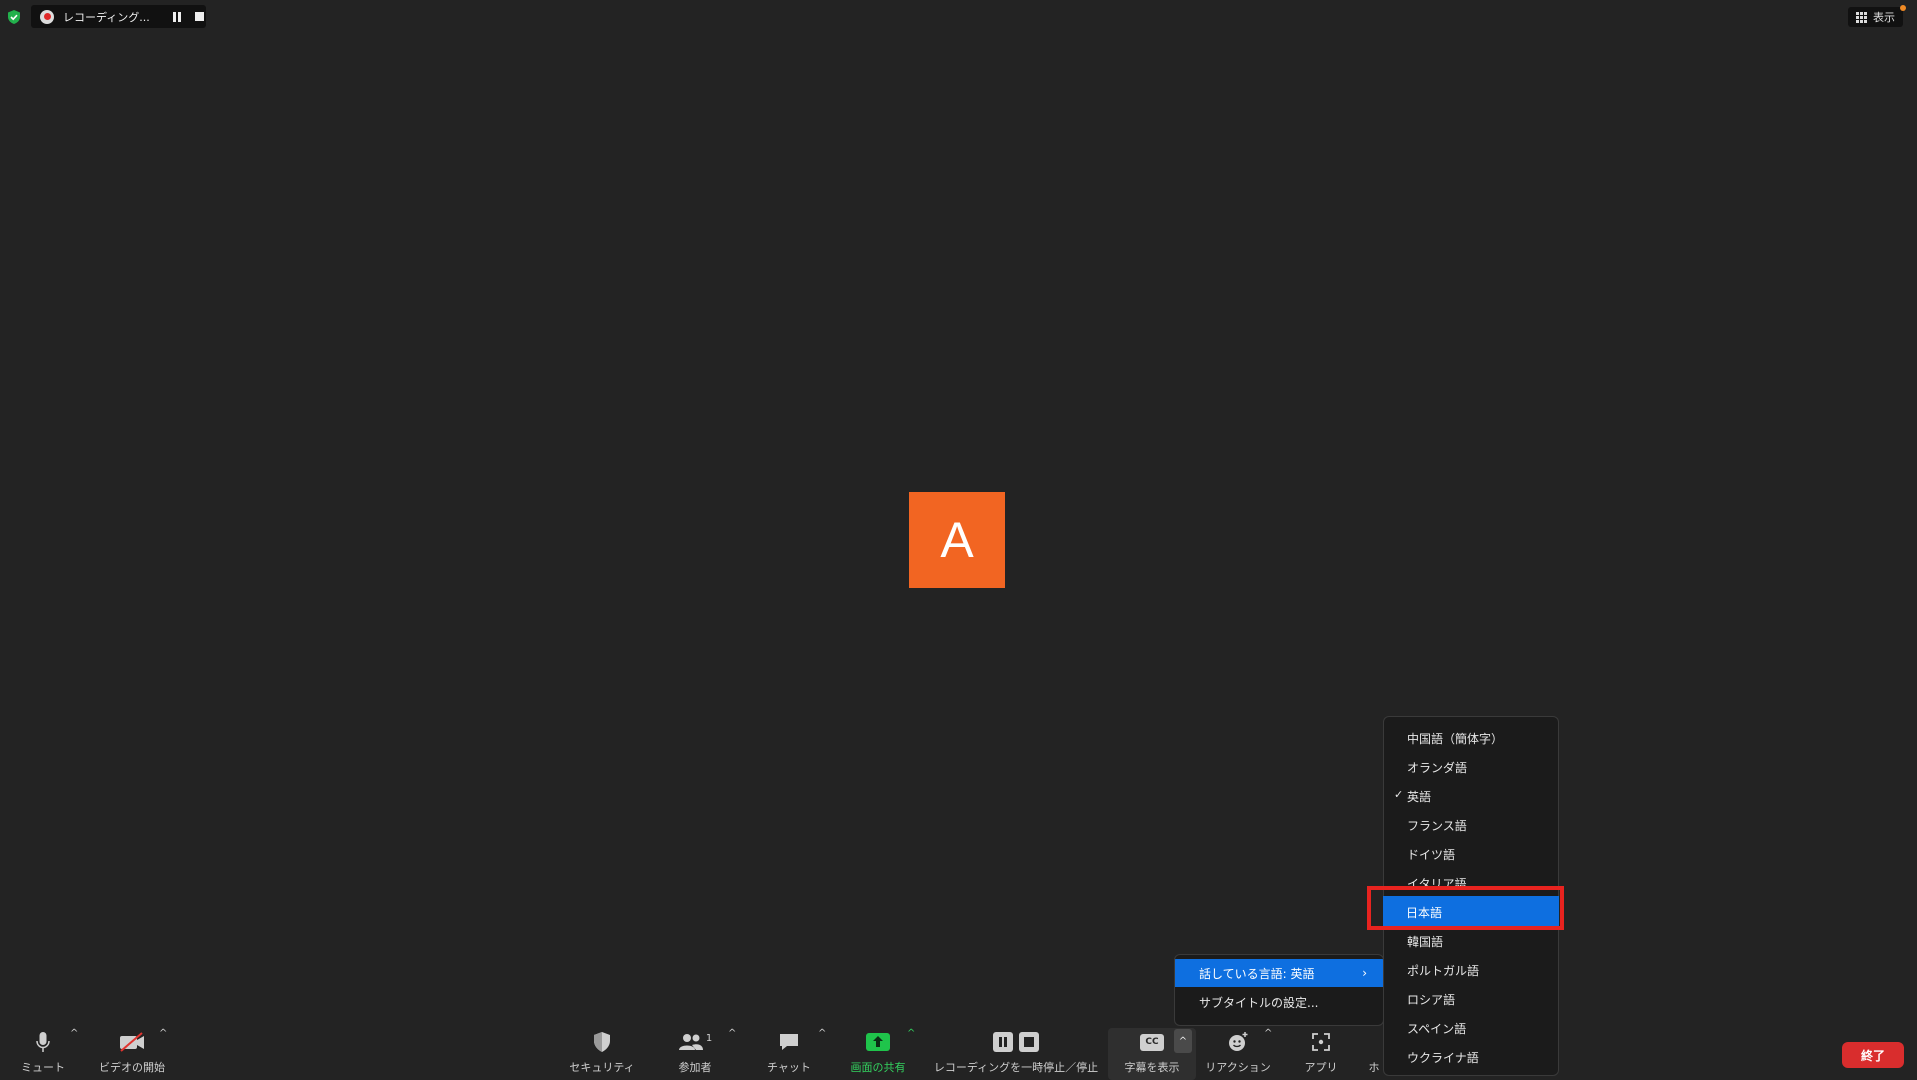 This screenshot has height=1080, width=1917. What do you see at coordinates (1183, 1041) in the screenshot?
I see `captions-options-caret-button: ^` at bounding box center [1183, 1041].